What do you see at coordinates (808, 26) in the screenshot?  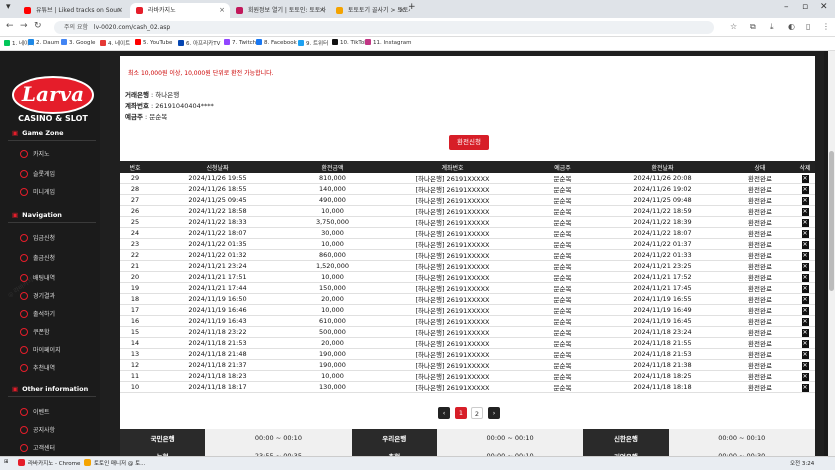 I see `sidepanel-icon: ▯` at bounding box center [808, 26].